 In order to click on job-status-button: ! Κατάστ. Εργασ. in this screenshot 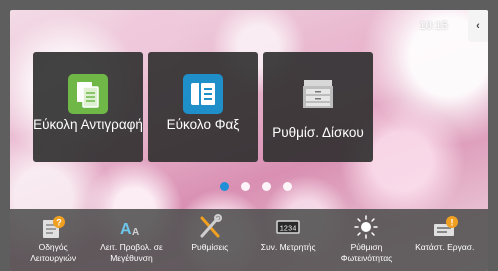, I will do `click(445, 240)`.